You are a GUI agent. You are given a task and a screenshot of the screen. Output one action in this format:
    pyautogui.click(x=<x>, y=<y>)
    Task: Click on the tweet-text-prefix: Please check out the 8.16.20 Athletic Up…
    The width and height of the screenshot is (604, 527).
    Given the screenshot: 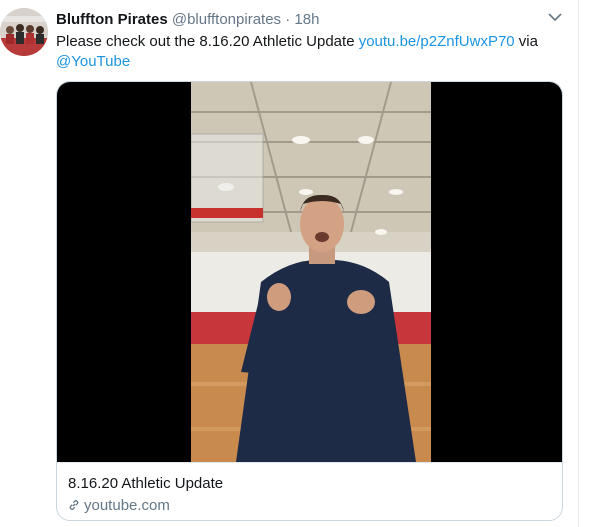 What is the action you would take?
    pyautogui.click(x=207, y=41)
    